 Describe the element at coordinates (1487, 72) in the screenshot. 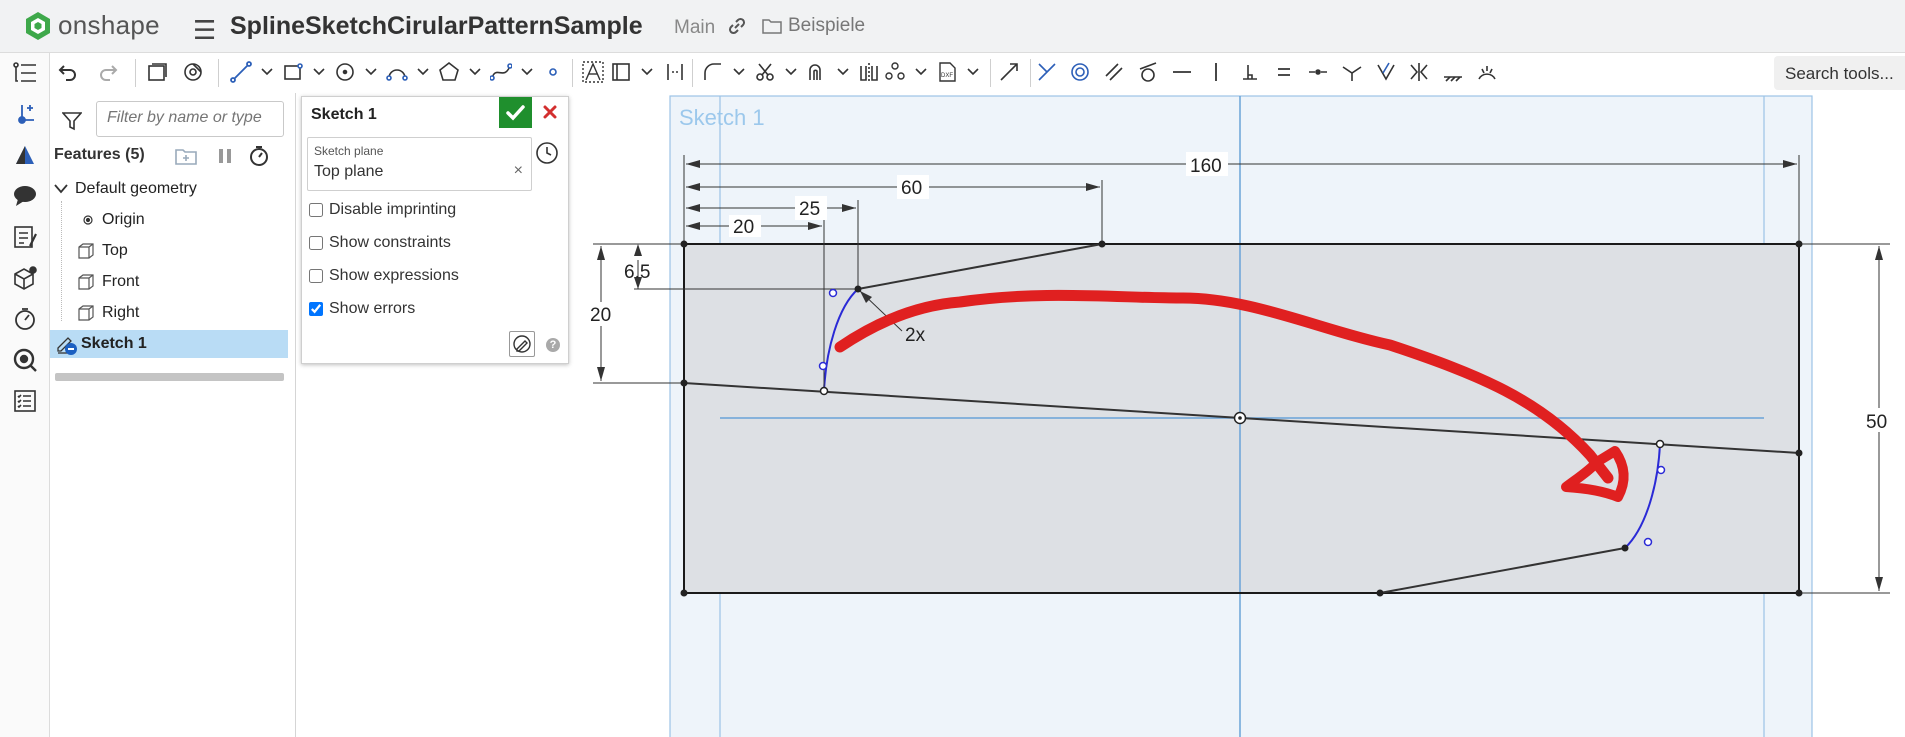

I see `curvature-icon` at that location.